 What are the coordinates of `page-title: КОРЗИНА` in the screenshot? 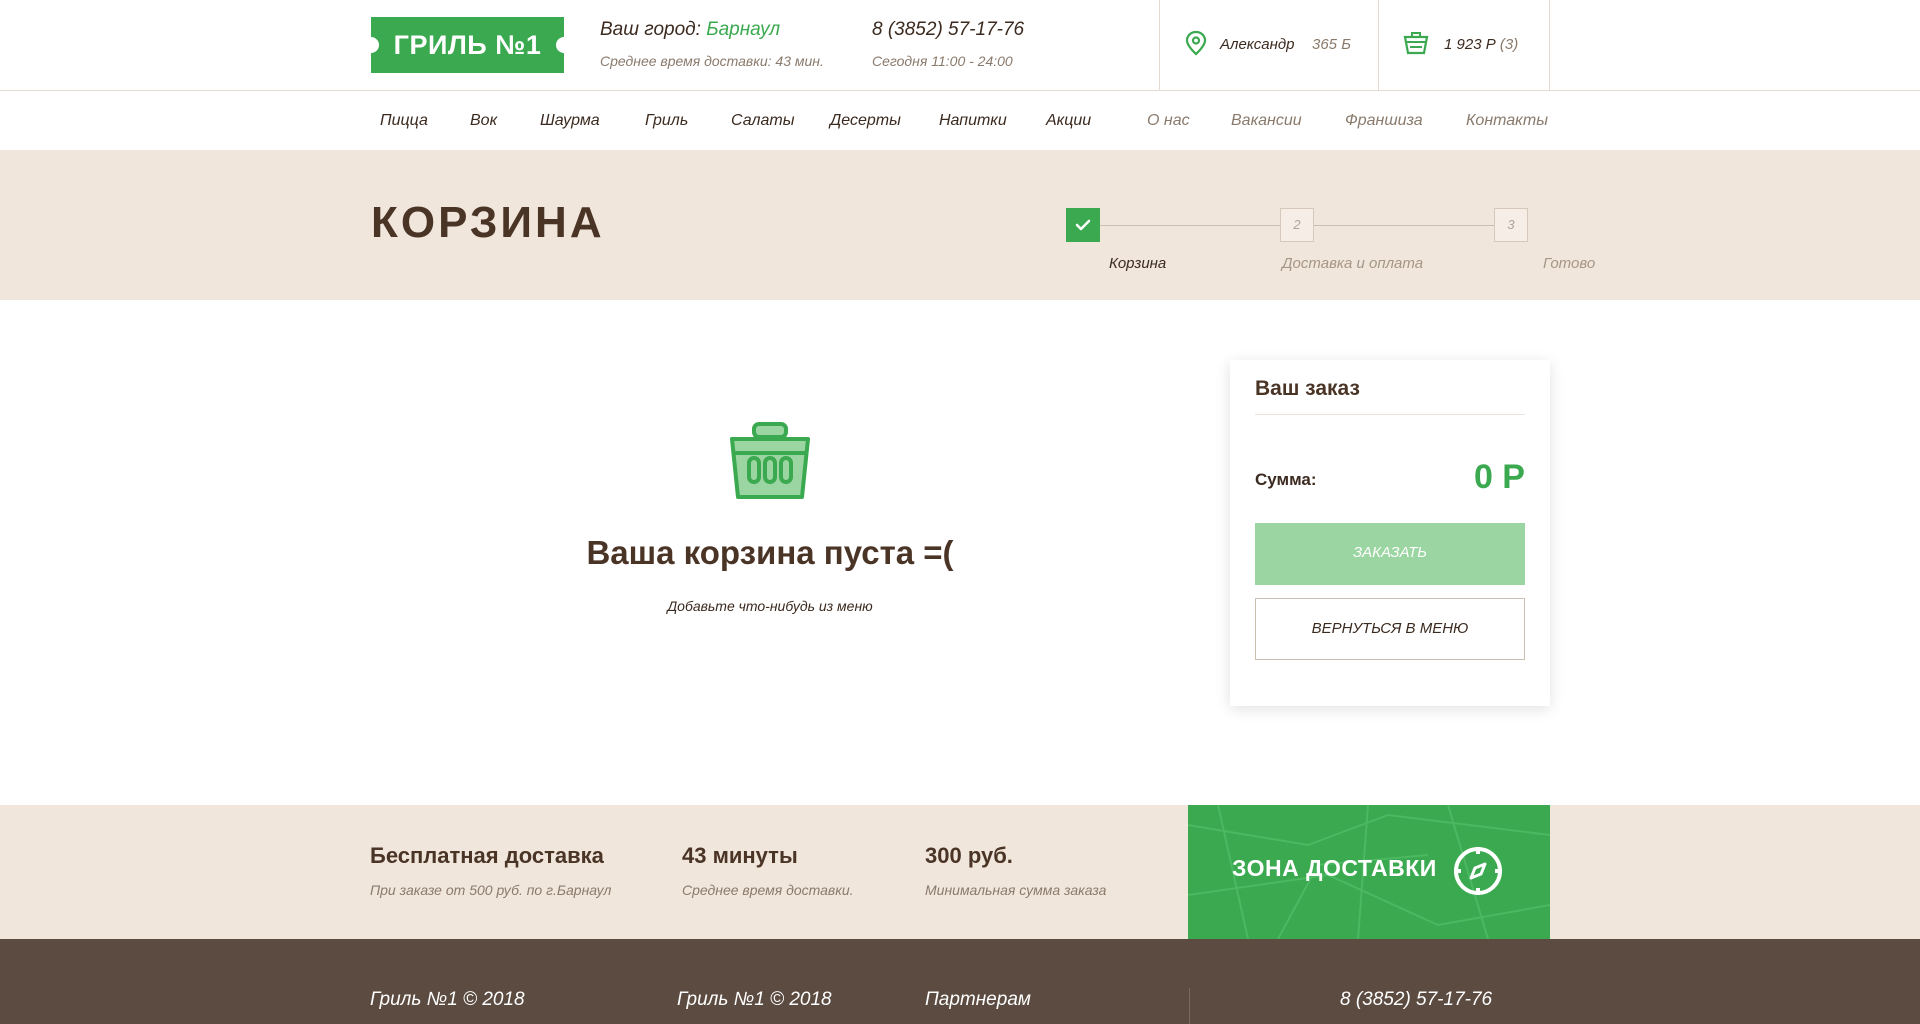 It's located at (488, 222).